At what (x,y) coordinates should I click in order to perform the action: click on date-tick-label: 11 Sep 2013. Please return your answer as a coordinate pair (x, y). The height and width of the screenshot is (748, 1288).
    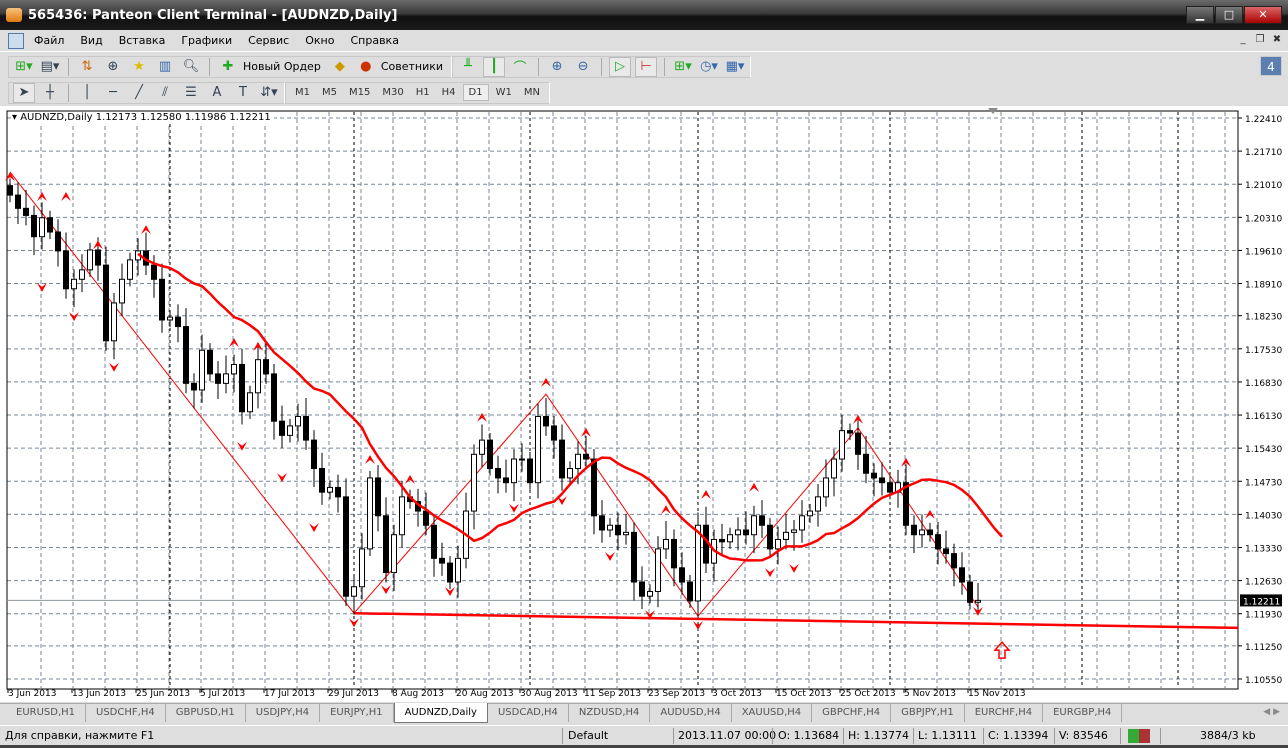
    Looking at the image, I should click on (612, 694).